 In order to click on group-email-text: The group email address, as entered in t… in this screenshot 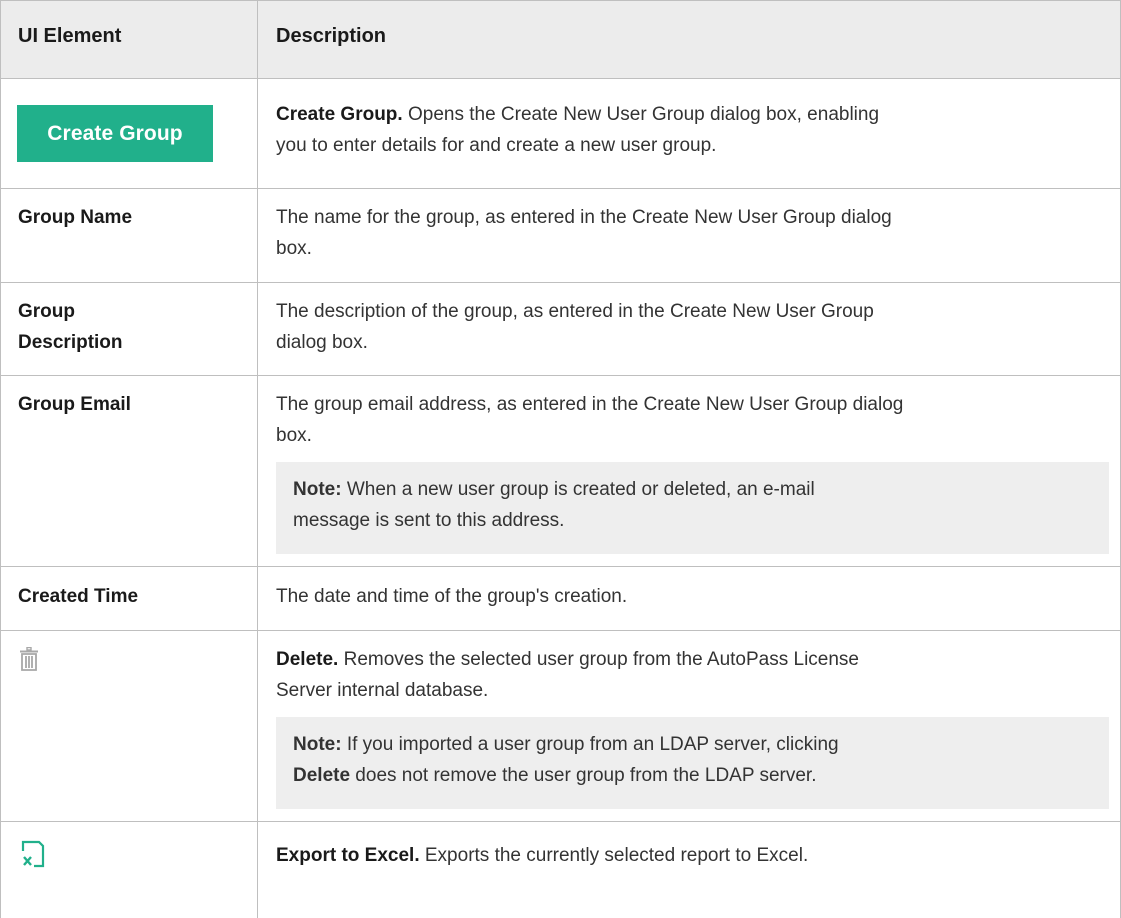, I will do `click(590, 404)`.